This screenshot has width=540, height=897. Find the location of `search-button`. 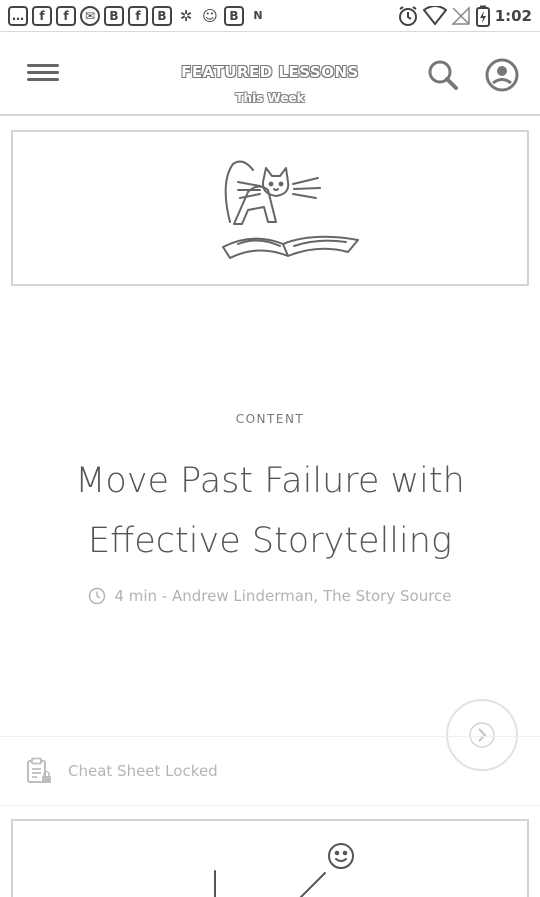

search-button is located at coordinates (443, 75).